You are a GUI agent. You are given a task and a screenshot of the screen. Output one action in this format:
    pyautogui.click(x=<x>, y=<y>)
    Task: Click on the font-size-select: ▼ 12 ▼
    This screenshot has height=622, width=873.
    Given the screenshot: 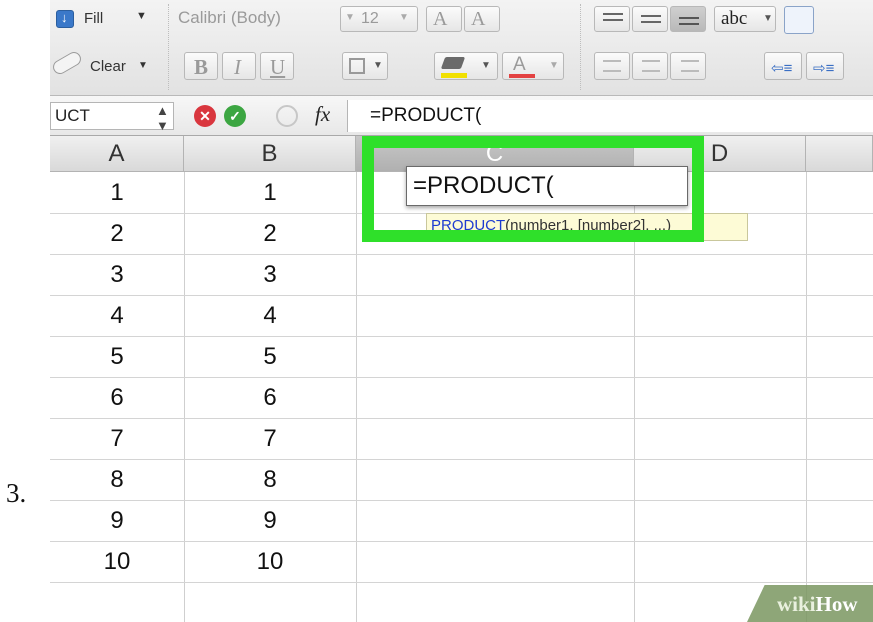 What is the action you would take?
    pyautogui.click(x=379, y=19)
    